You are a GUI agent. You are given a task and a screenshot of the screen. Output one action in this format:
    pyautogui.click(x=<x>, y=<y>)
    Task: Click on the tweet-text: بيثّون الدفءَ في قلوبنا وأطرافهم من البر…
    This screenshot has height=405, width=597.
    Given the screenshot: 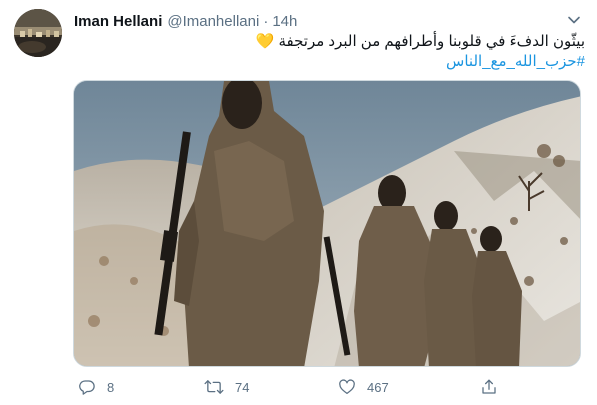 What is the action you would take?
    pyautogui.click(x=329, y=52)
    